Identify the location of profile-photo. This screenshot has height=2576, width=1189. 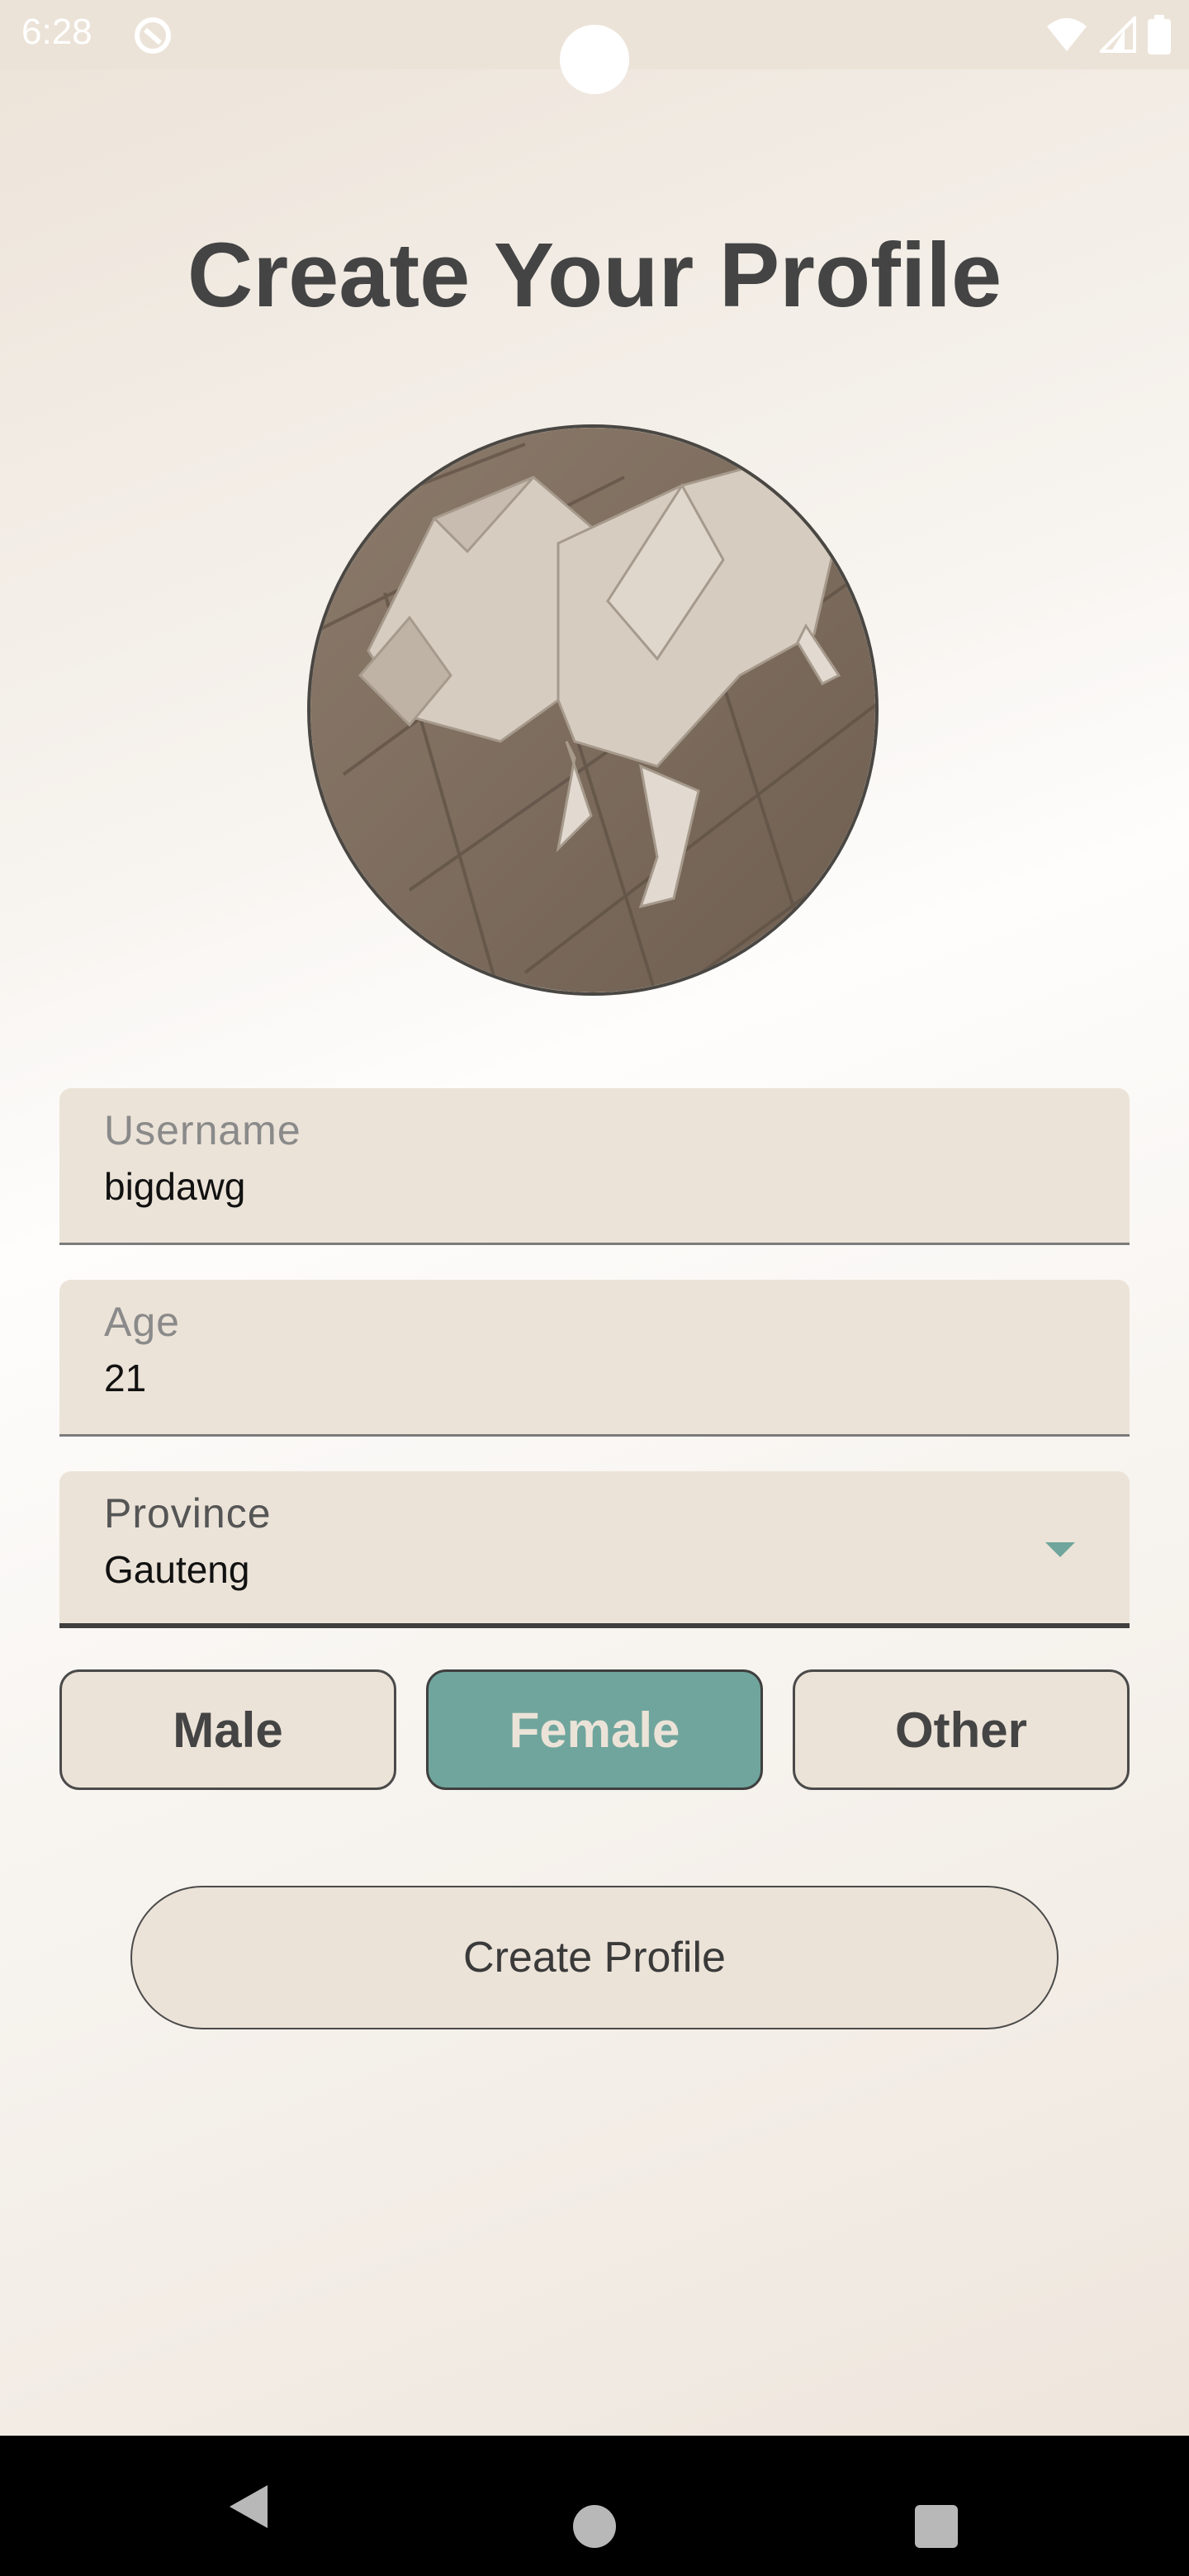
(592, 710).